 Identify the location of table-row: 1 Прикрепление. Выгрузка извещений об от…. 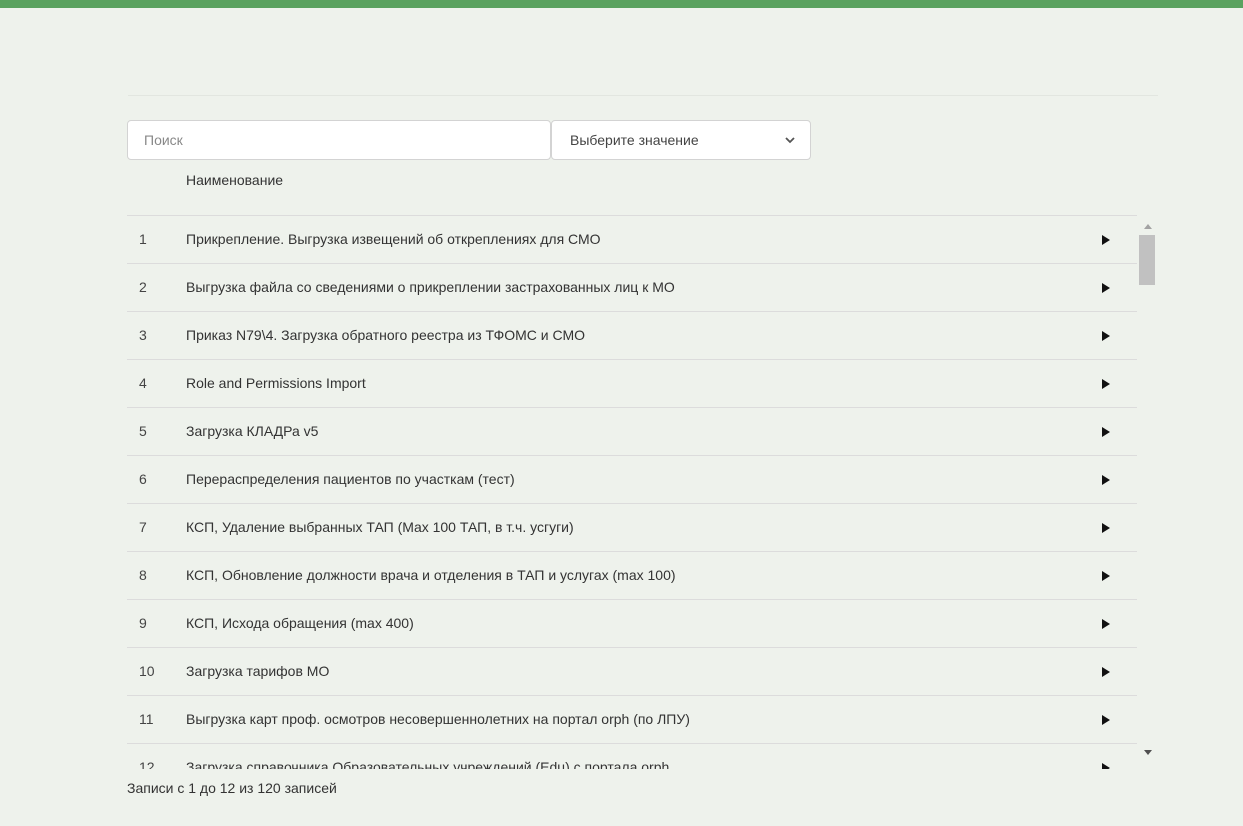
(632, 240).